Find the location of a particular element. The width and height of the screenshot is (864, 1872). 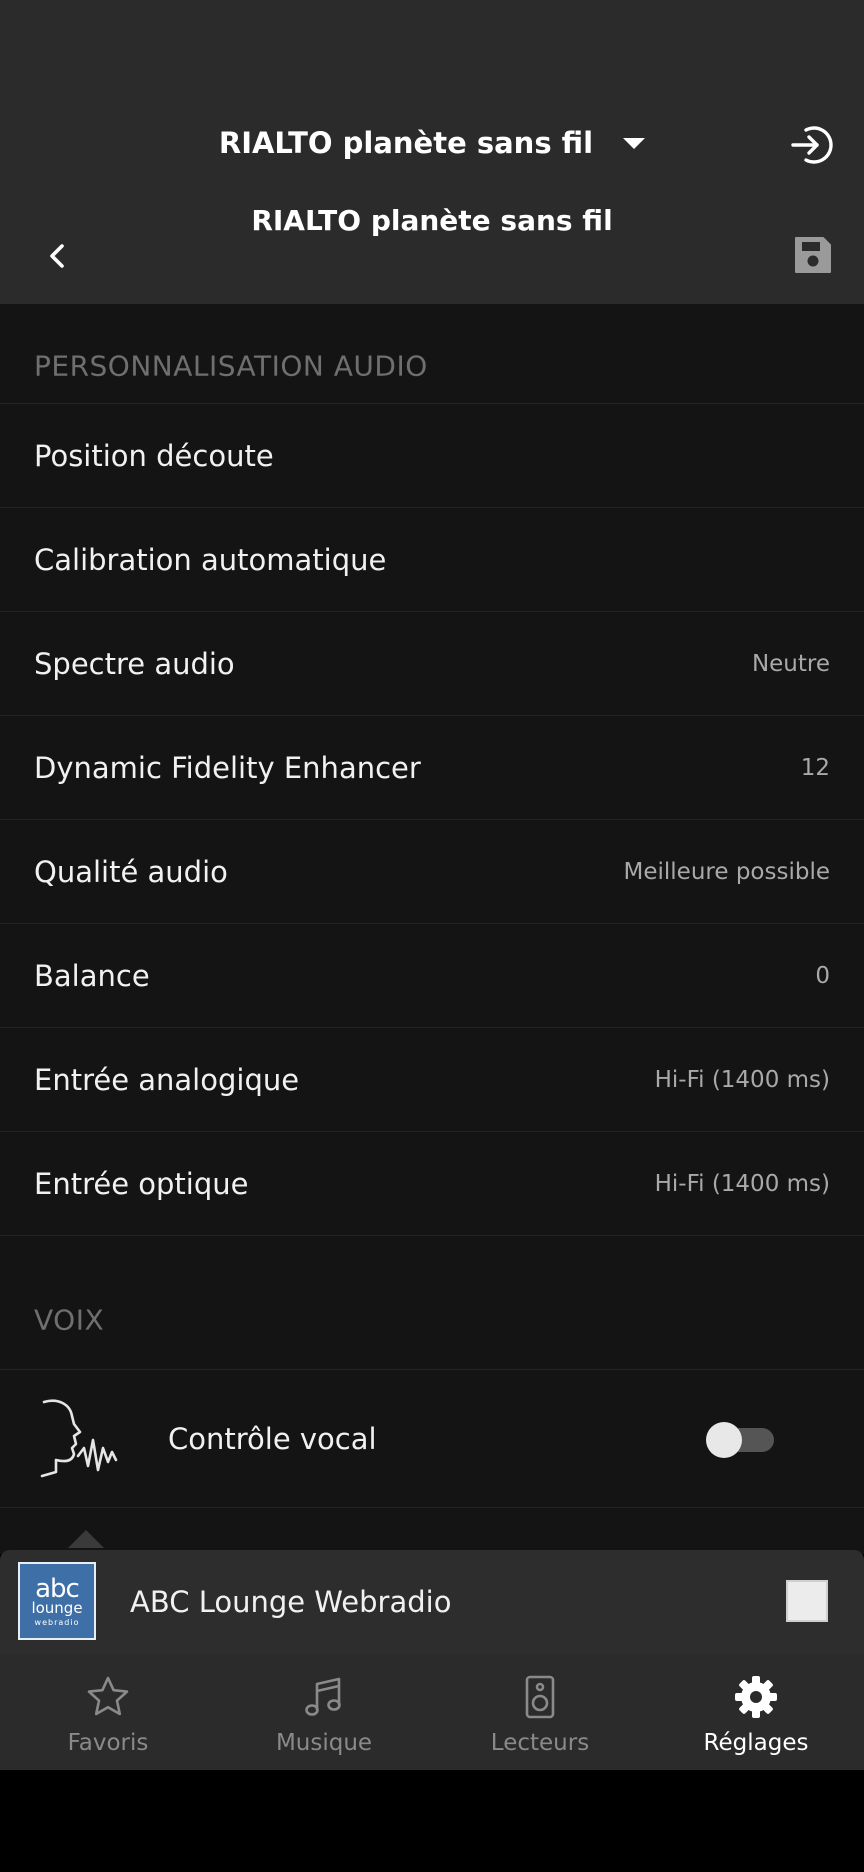

tab-label: Lecteurs is located at coordinates (540, 1743).